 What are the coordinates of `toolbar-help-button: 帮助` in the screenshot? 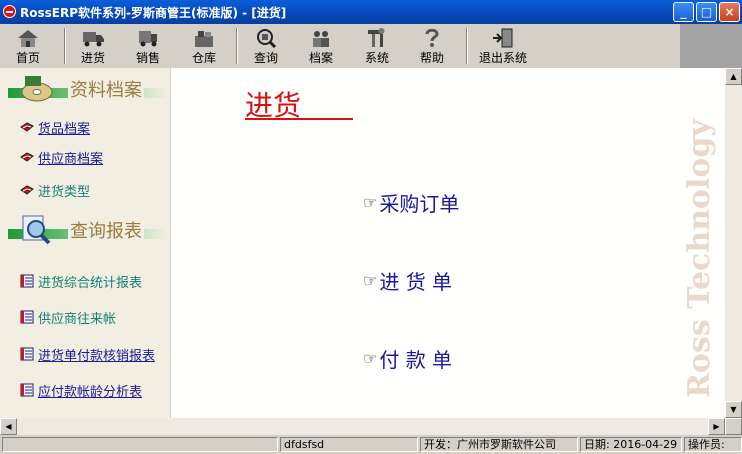 It's located at (432, 46).